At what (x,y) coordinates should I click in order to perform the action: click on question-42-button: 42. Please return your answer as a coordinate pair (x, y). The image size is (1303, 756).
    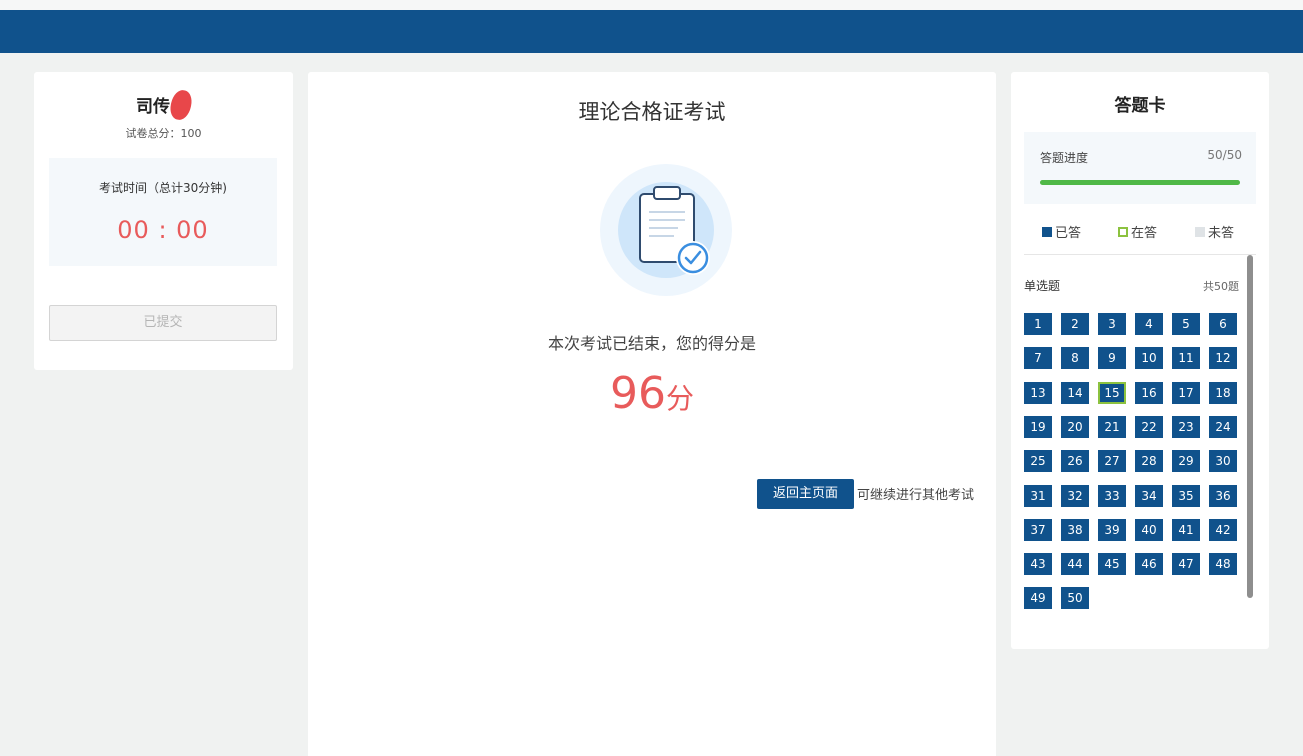
    Looking at the image, I should click on (1223, 529).